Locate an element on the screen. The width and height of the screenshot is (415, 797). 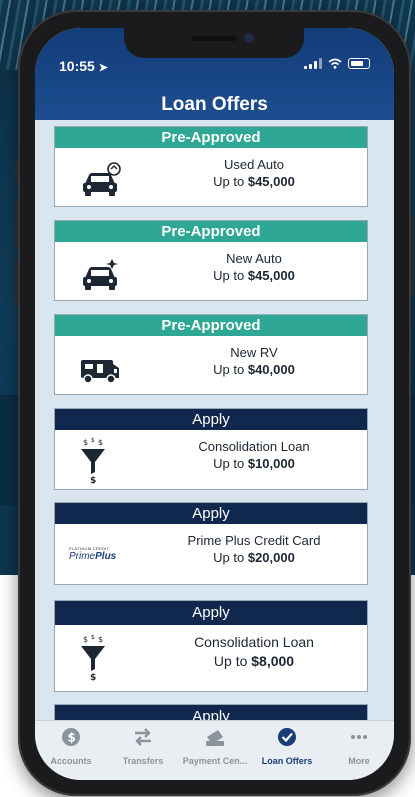
volume-up-button is located at coordinates (16, 224).